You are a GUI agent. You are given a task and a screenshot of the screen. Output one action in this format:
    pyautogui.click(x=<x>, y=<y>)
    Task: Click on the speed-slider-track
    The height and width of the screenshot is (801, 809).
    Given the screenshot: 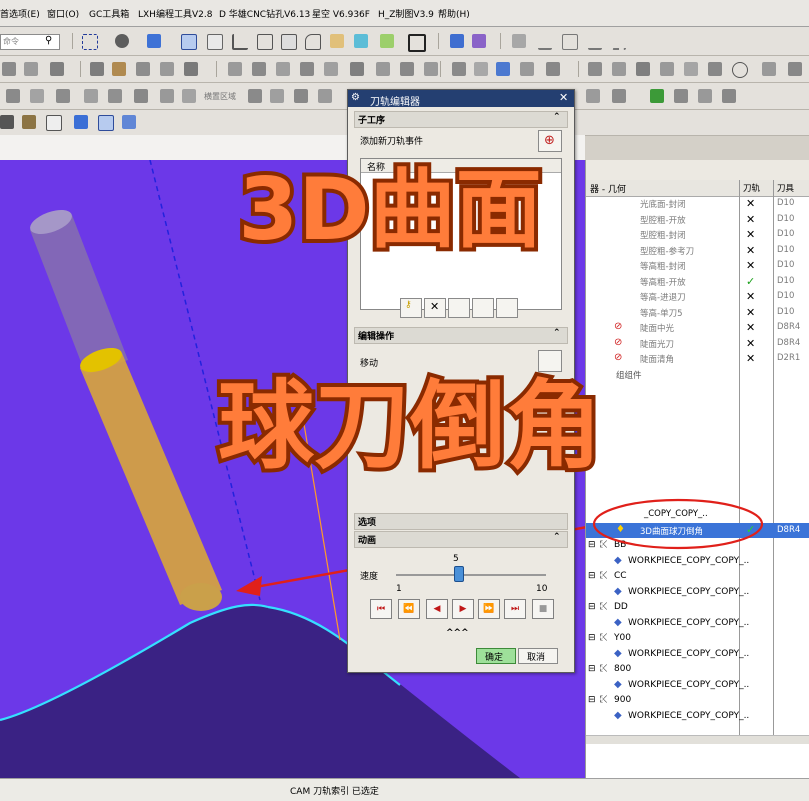 What is the action you would take?
    pyautogui.click(x=471, y=575)
    